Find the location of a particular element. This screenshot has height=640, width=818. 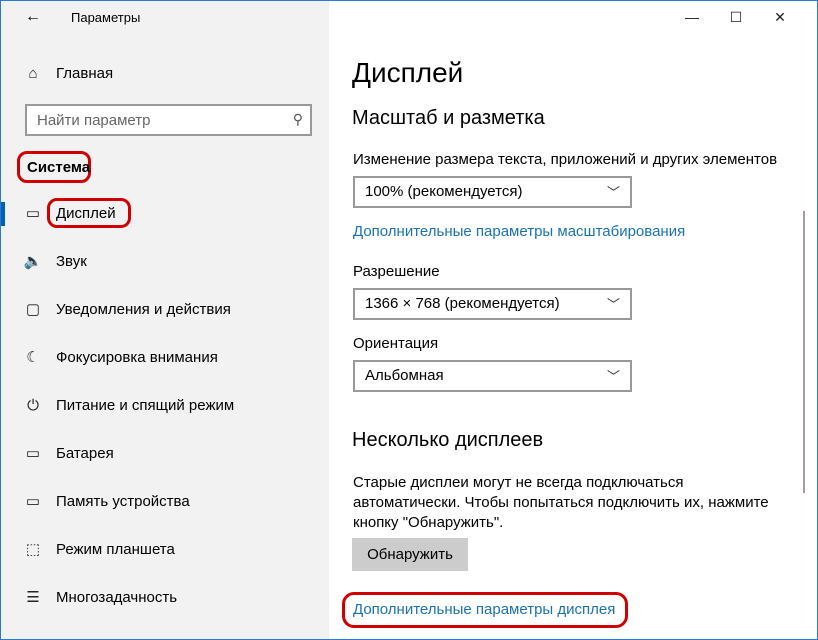

orientation-label: Ориентация is located at coordinates (396, 343).